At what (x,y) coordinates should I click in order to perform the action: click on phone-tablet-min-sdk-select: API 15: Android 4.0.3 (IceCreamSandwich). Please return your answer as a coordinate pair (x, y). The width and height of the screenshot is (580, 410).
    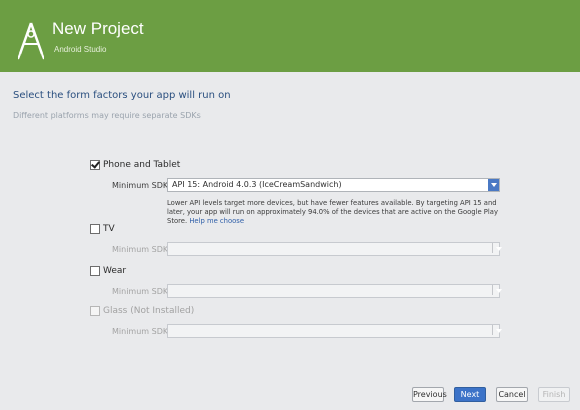
    Looking at the image, I should click on (333, 185).